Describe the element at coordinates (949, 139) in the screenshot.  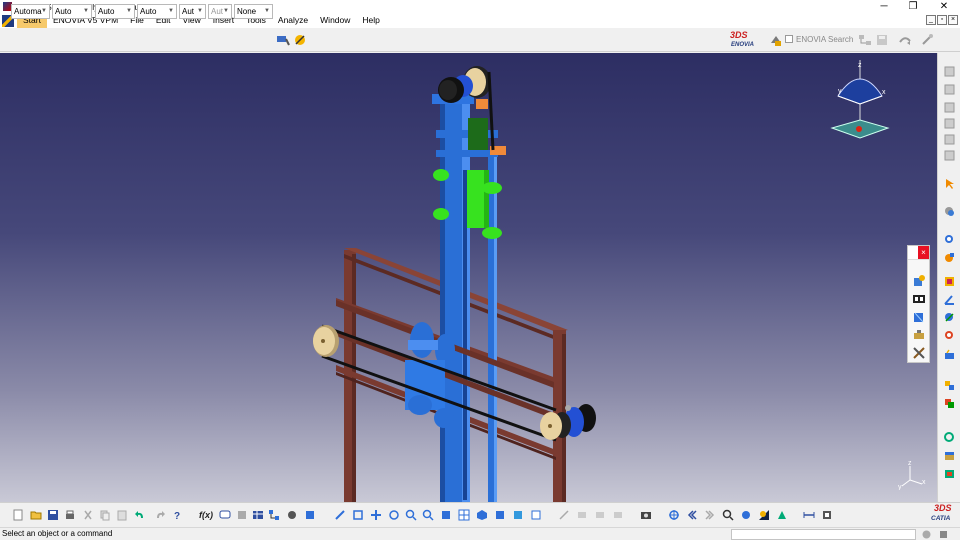
I see `replace-component-icon` at that location.